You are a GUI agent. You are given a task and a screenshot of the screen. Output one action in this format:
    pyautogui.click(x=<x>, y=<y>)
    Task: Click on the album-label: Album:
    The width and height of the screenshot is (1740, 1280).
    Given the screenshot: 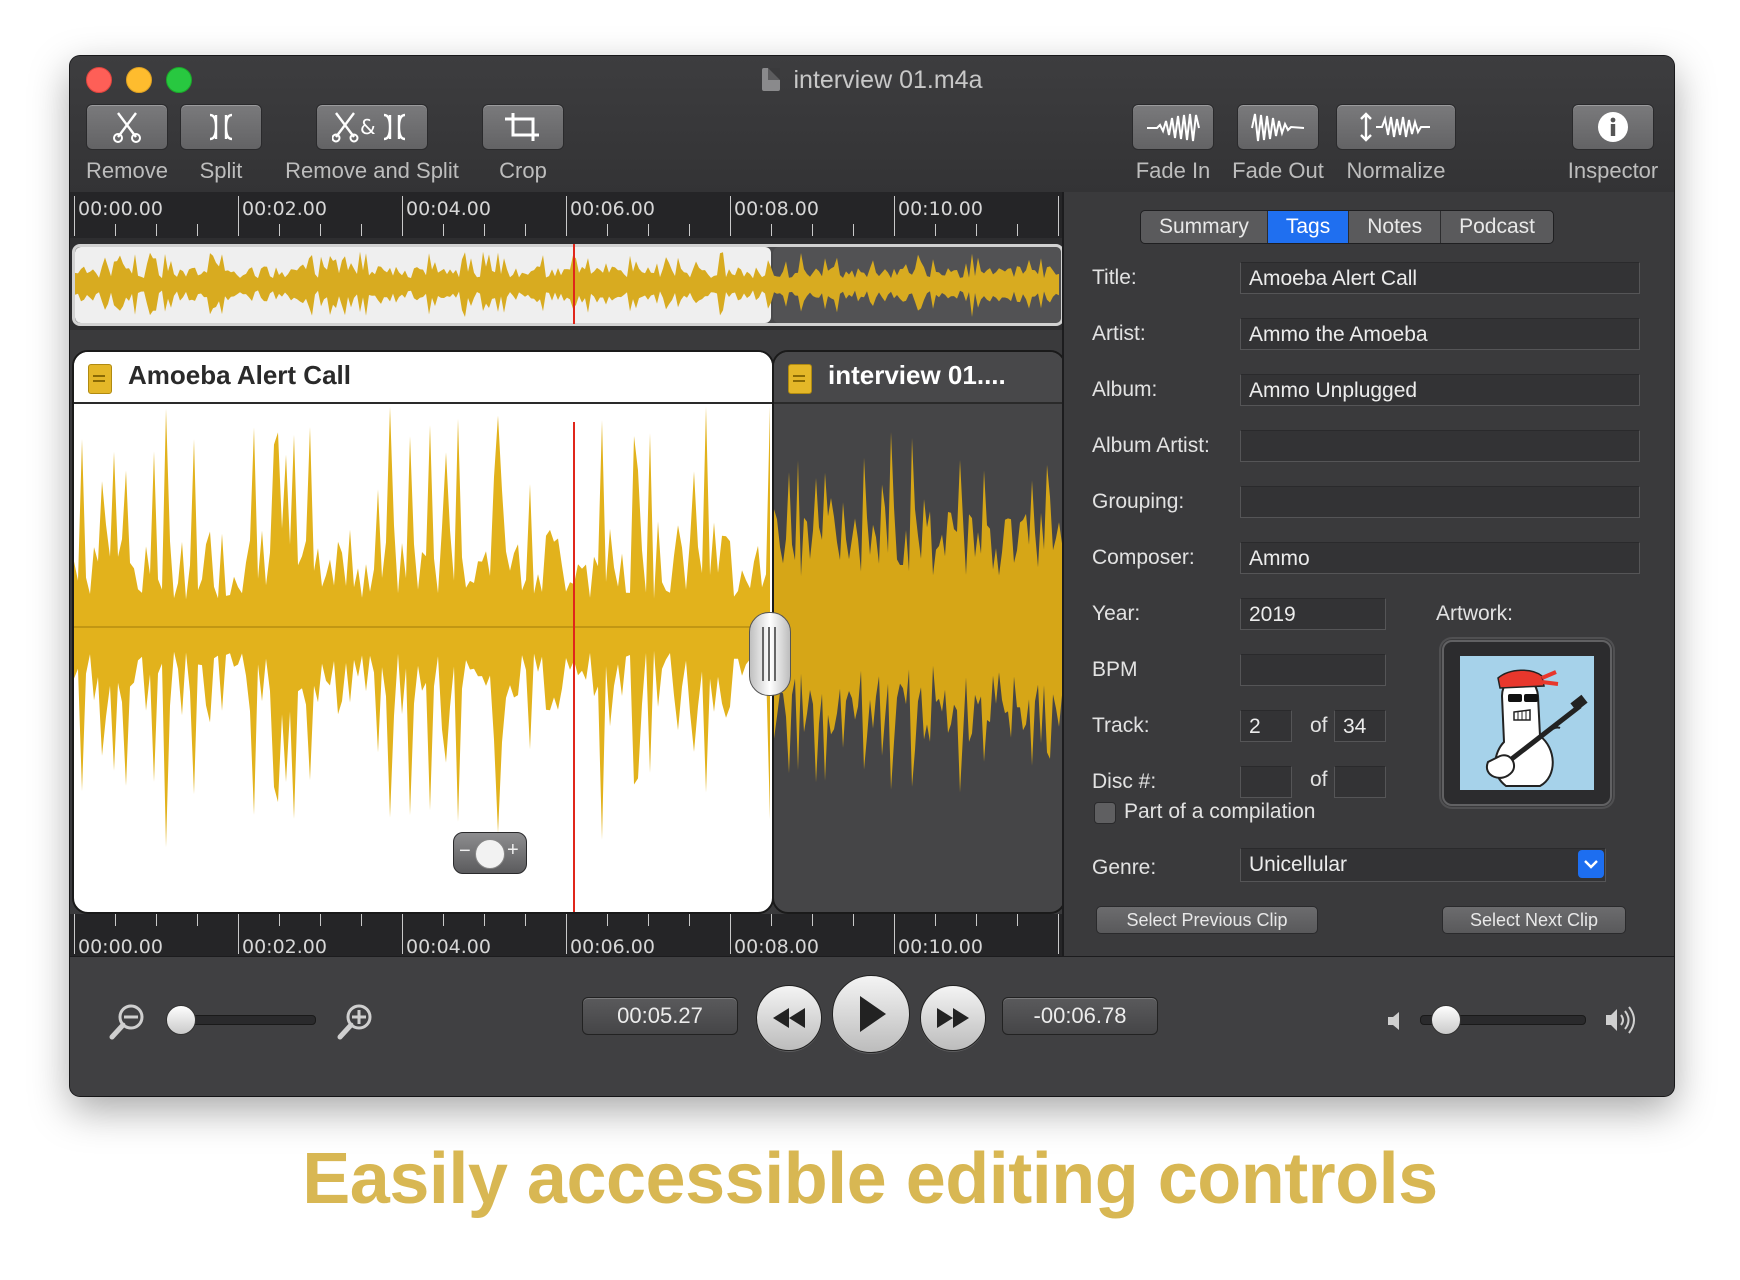 What is the action you would take?
    pyautogui.click(x=1125, y=389)
    